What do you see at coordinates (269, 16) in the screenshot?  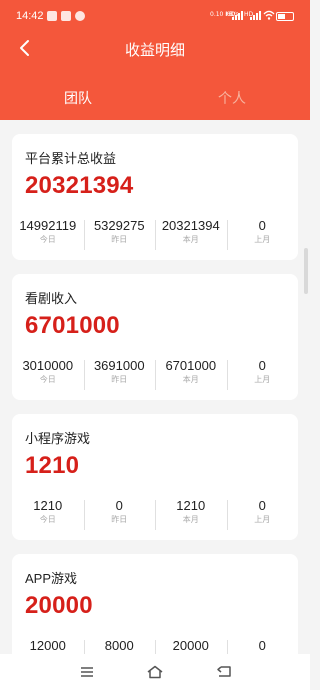 I see `wifi-icon` at bounding box center [269, 16].